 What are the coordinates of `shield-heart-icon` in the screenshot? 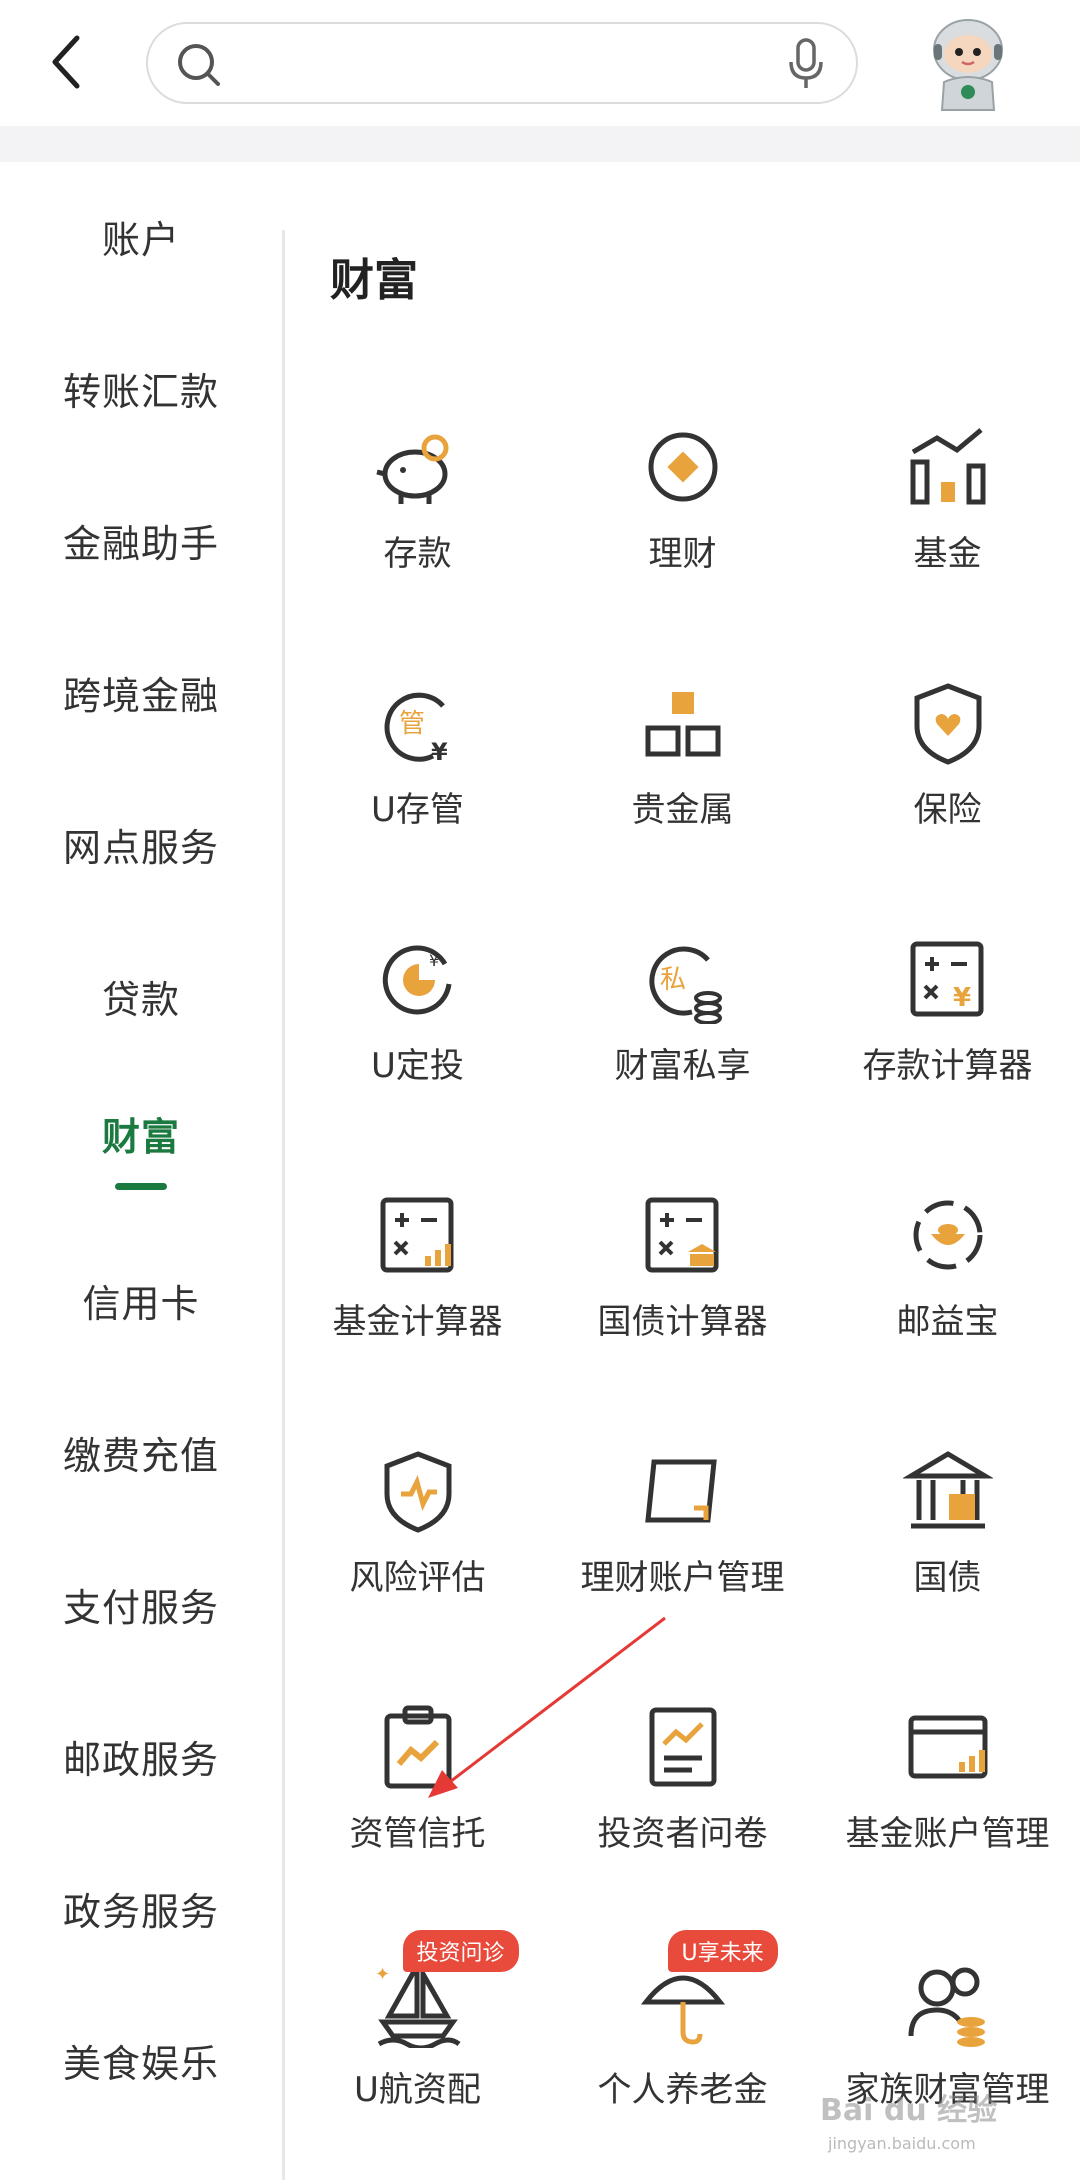 It's located at (948, 723).